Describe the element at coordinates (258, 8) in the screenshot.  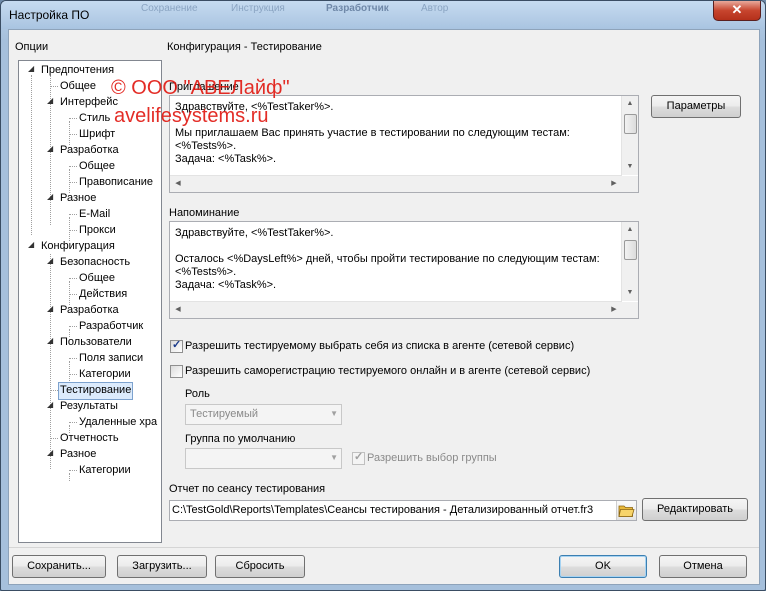
I see `ghost-tab: Инструкция` at that location.